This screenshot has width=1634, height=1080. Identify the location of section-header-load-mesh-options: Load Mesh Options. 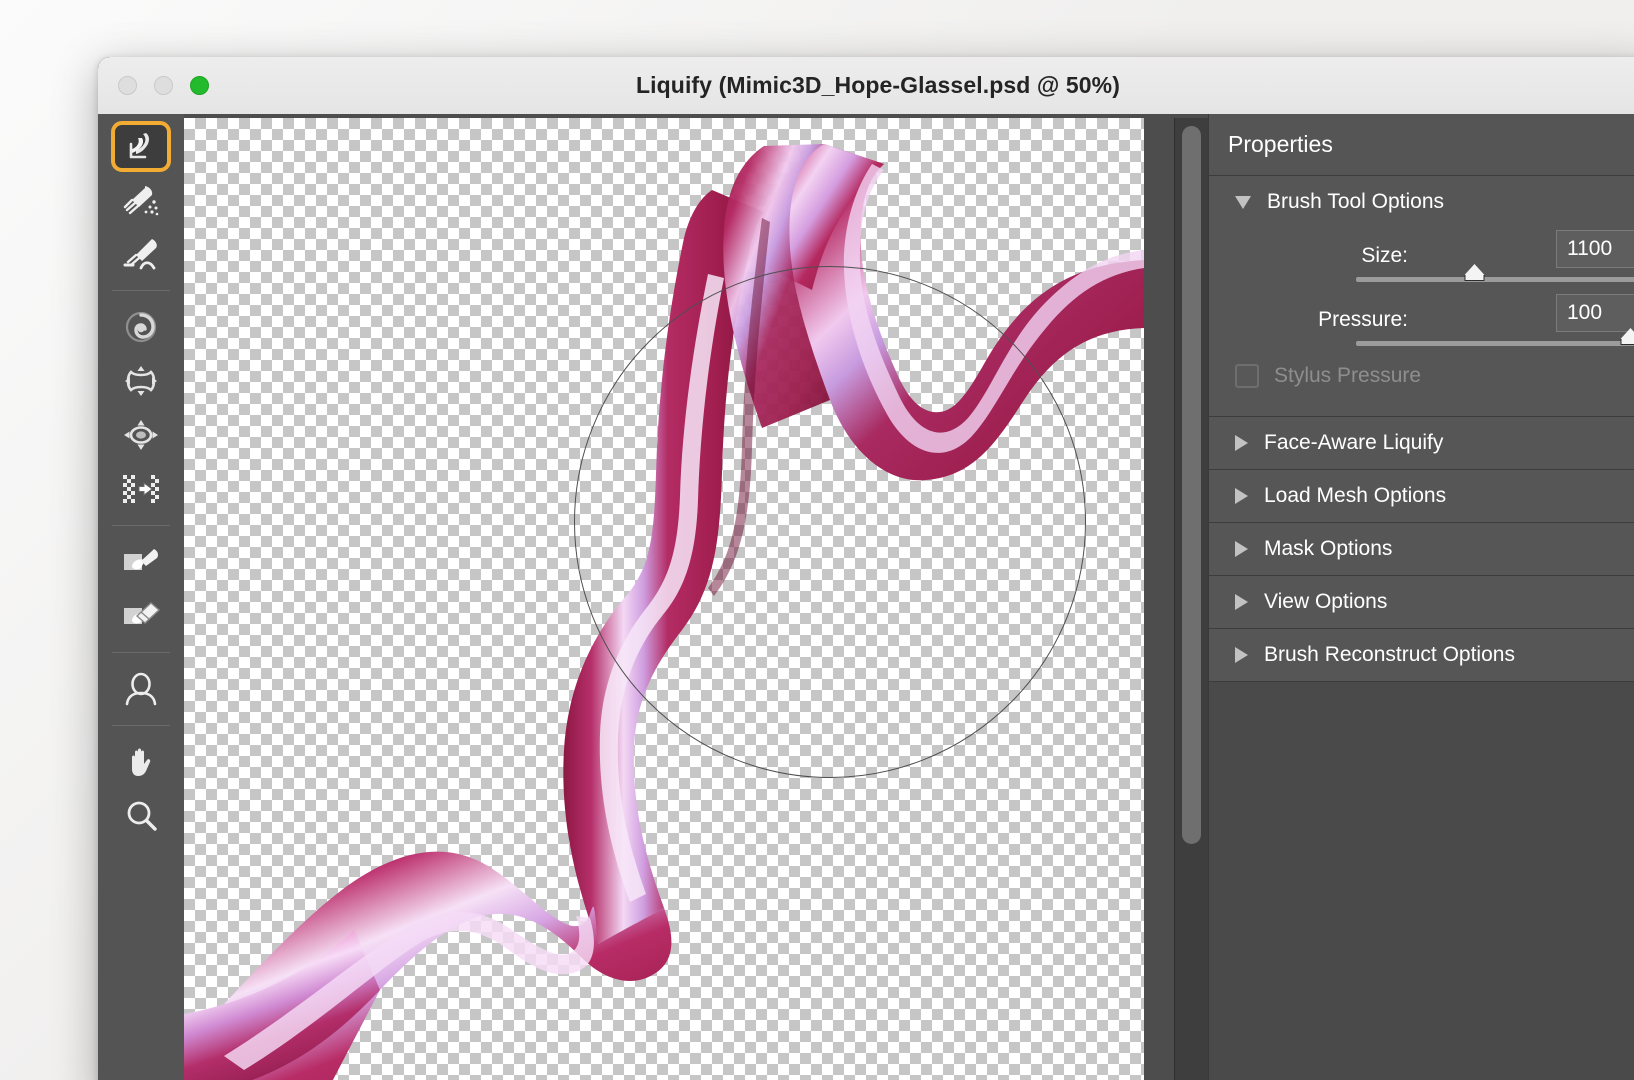
(1421, 496).